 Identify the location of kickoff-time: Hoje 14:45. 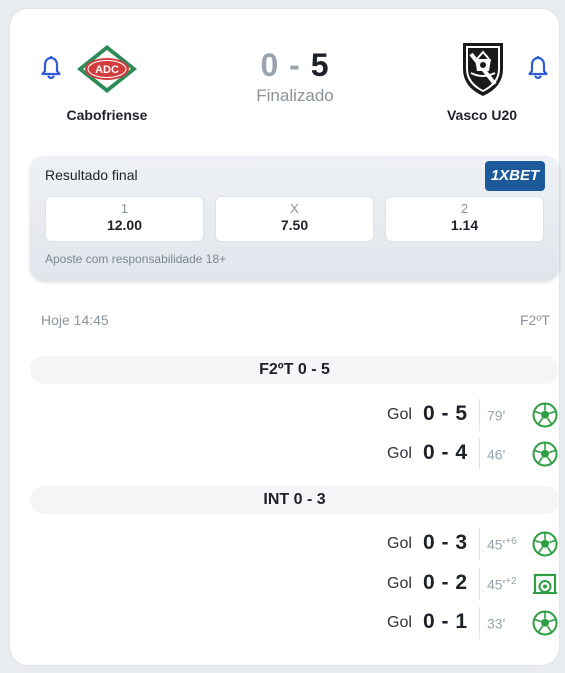
(75, 320).